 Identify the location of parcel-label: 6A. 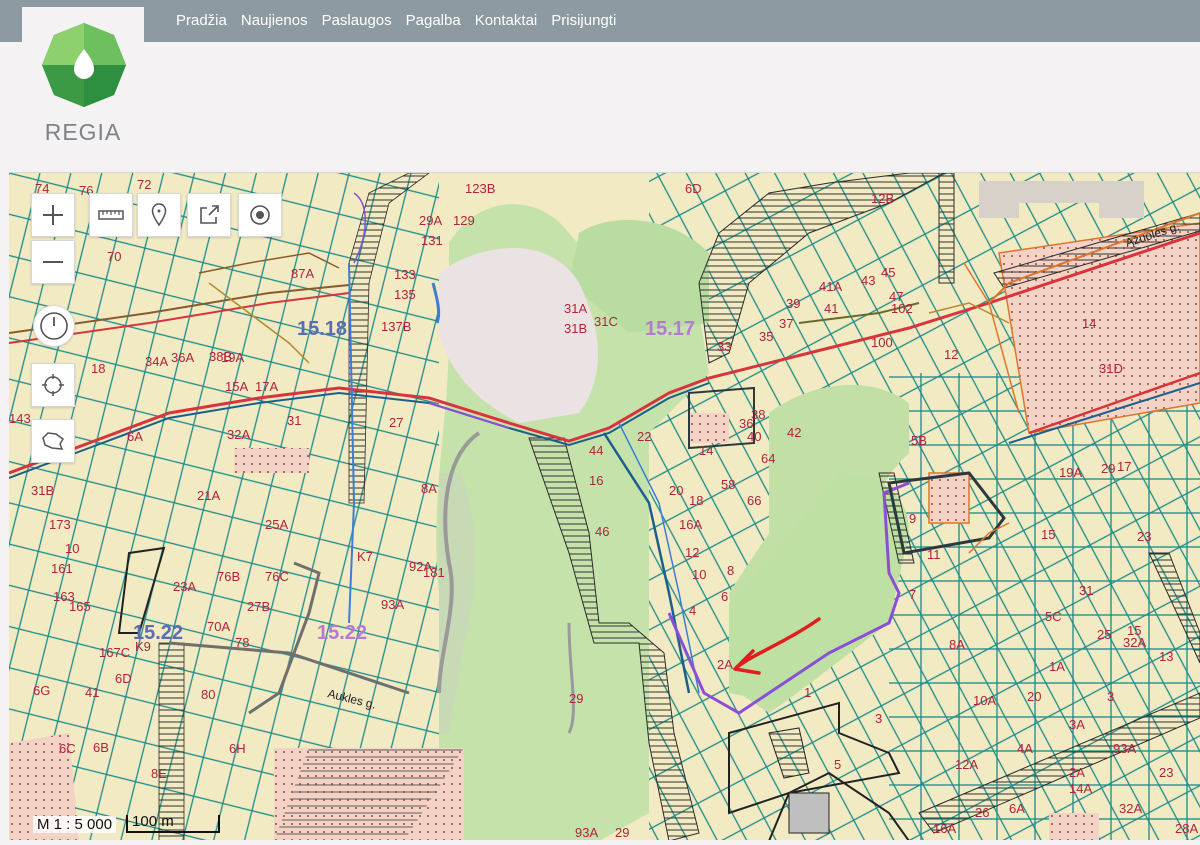
(1017, 808).